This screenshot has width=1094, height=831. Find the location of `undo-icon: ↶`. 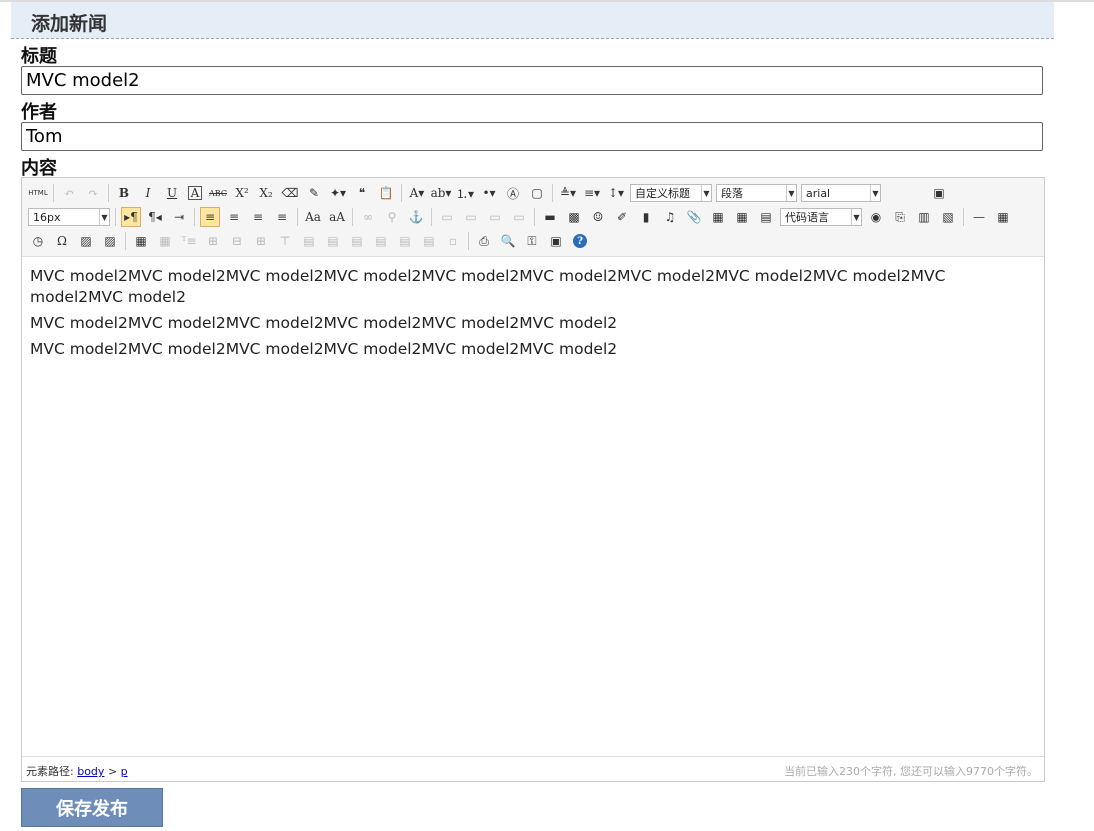

undo-icon: ↶ is located at coordinates (69, 193).